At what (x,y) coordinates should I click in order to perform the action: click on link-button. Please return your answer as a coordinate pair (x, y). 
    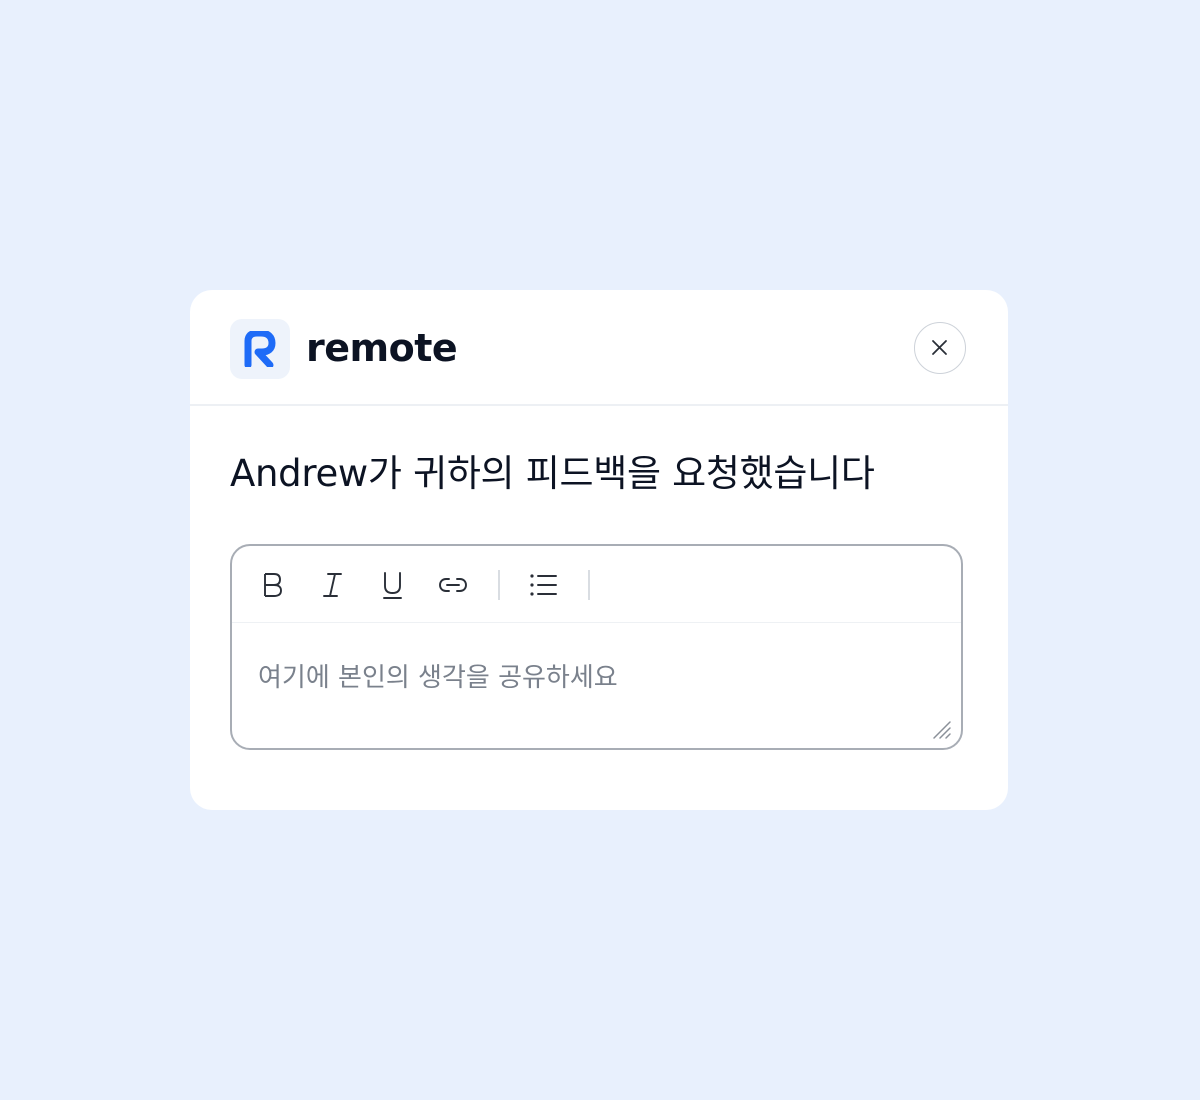
    Looking at the image, I should click on (453, 585).